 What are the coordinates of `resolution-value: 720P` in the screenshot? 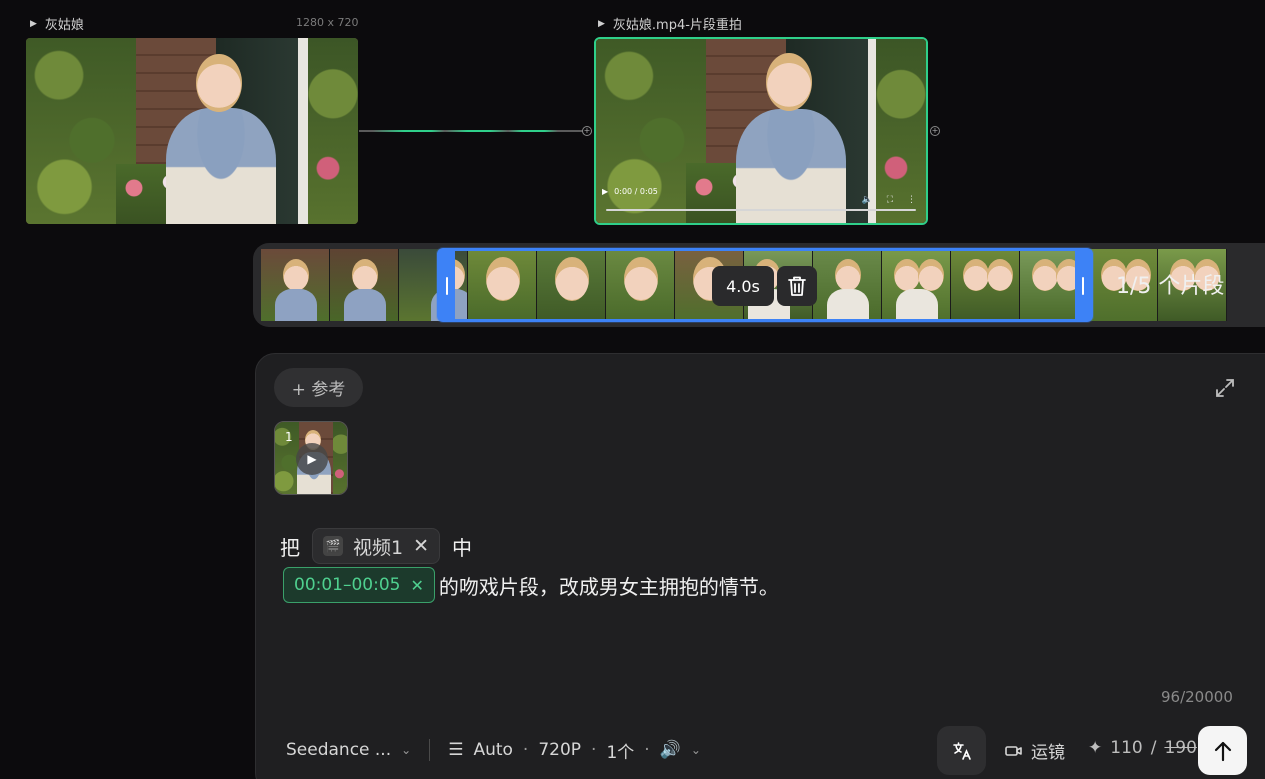 It's located at (559, 750).